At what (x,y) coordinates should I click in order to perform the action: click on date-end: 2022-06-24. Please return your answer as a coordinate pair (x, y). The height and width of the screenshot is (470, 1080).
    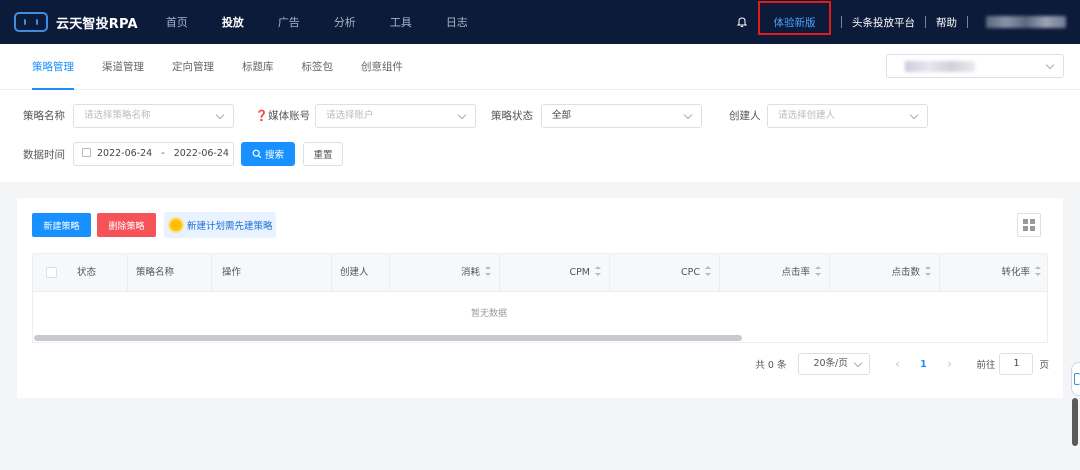
    Looking at the image, I should click on (201, 153).